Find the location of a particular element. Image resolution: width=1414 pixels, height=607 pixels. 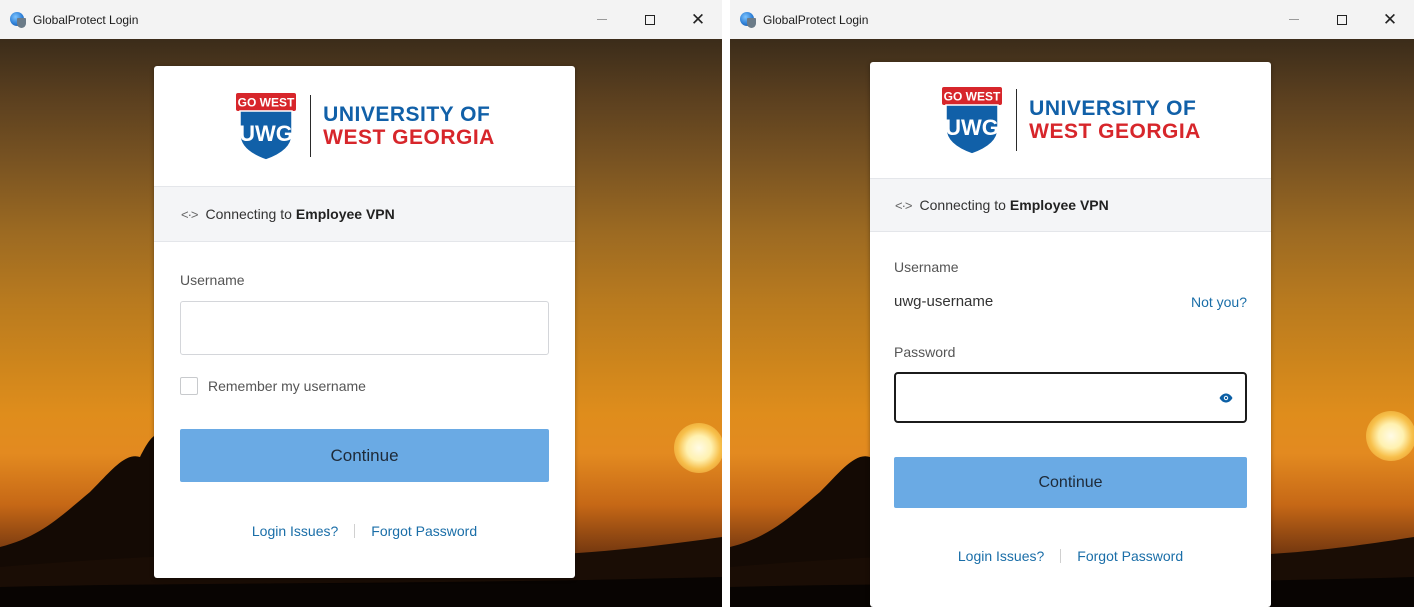

remember-username-label: Remember my username is located at coordinates (287, 386).